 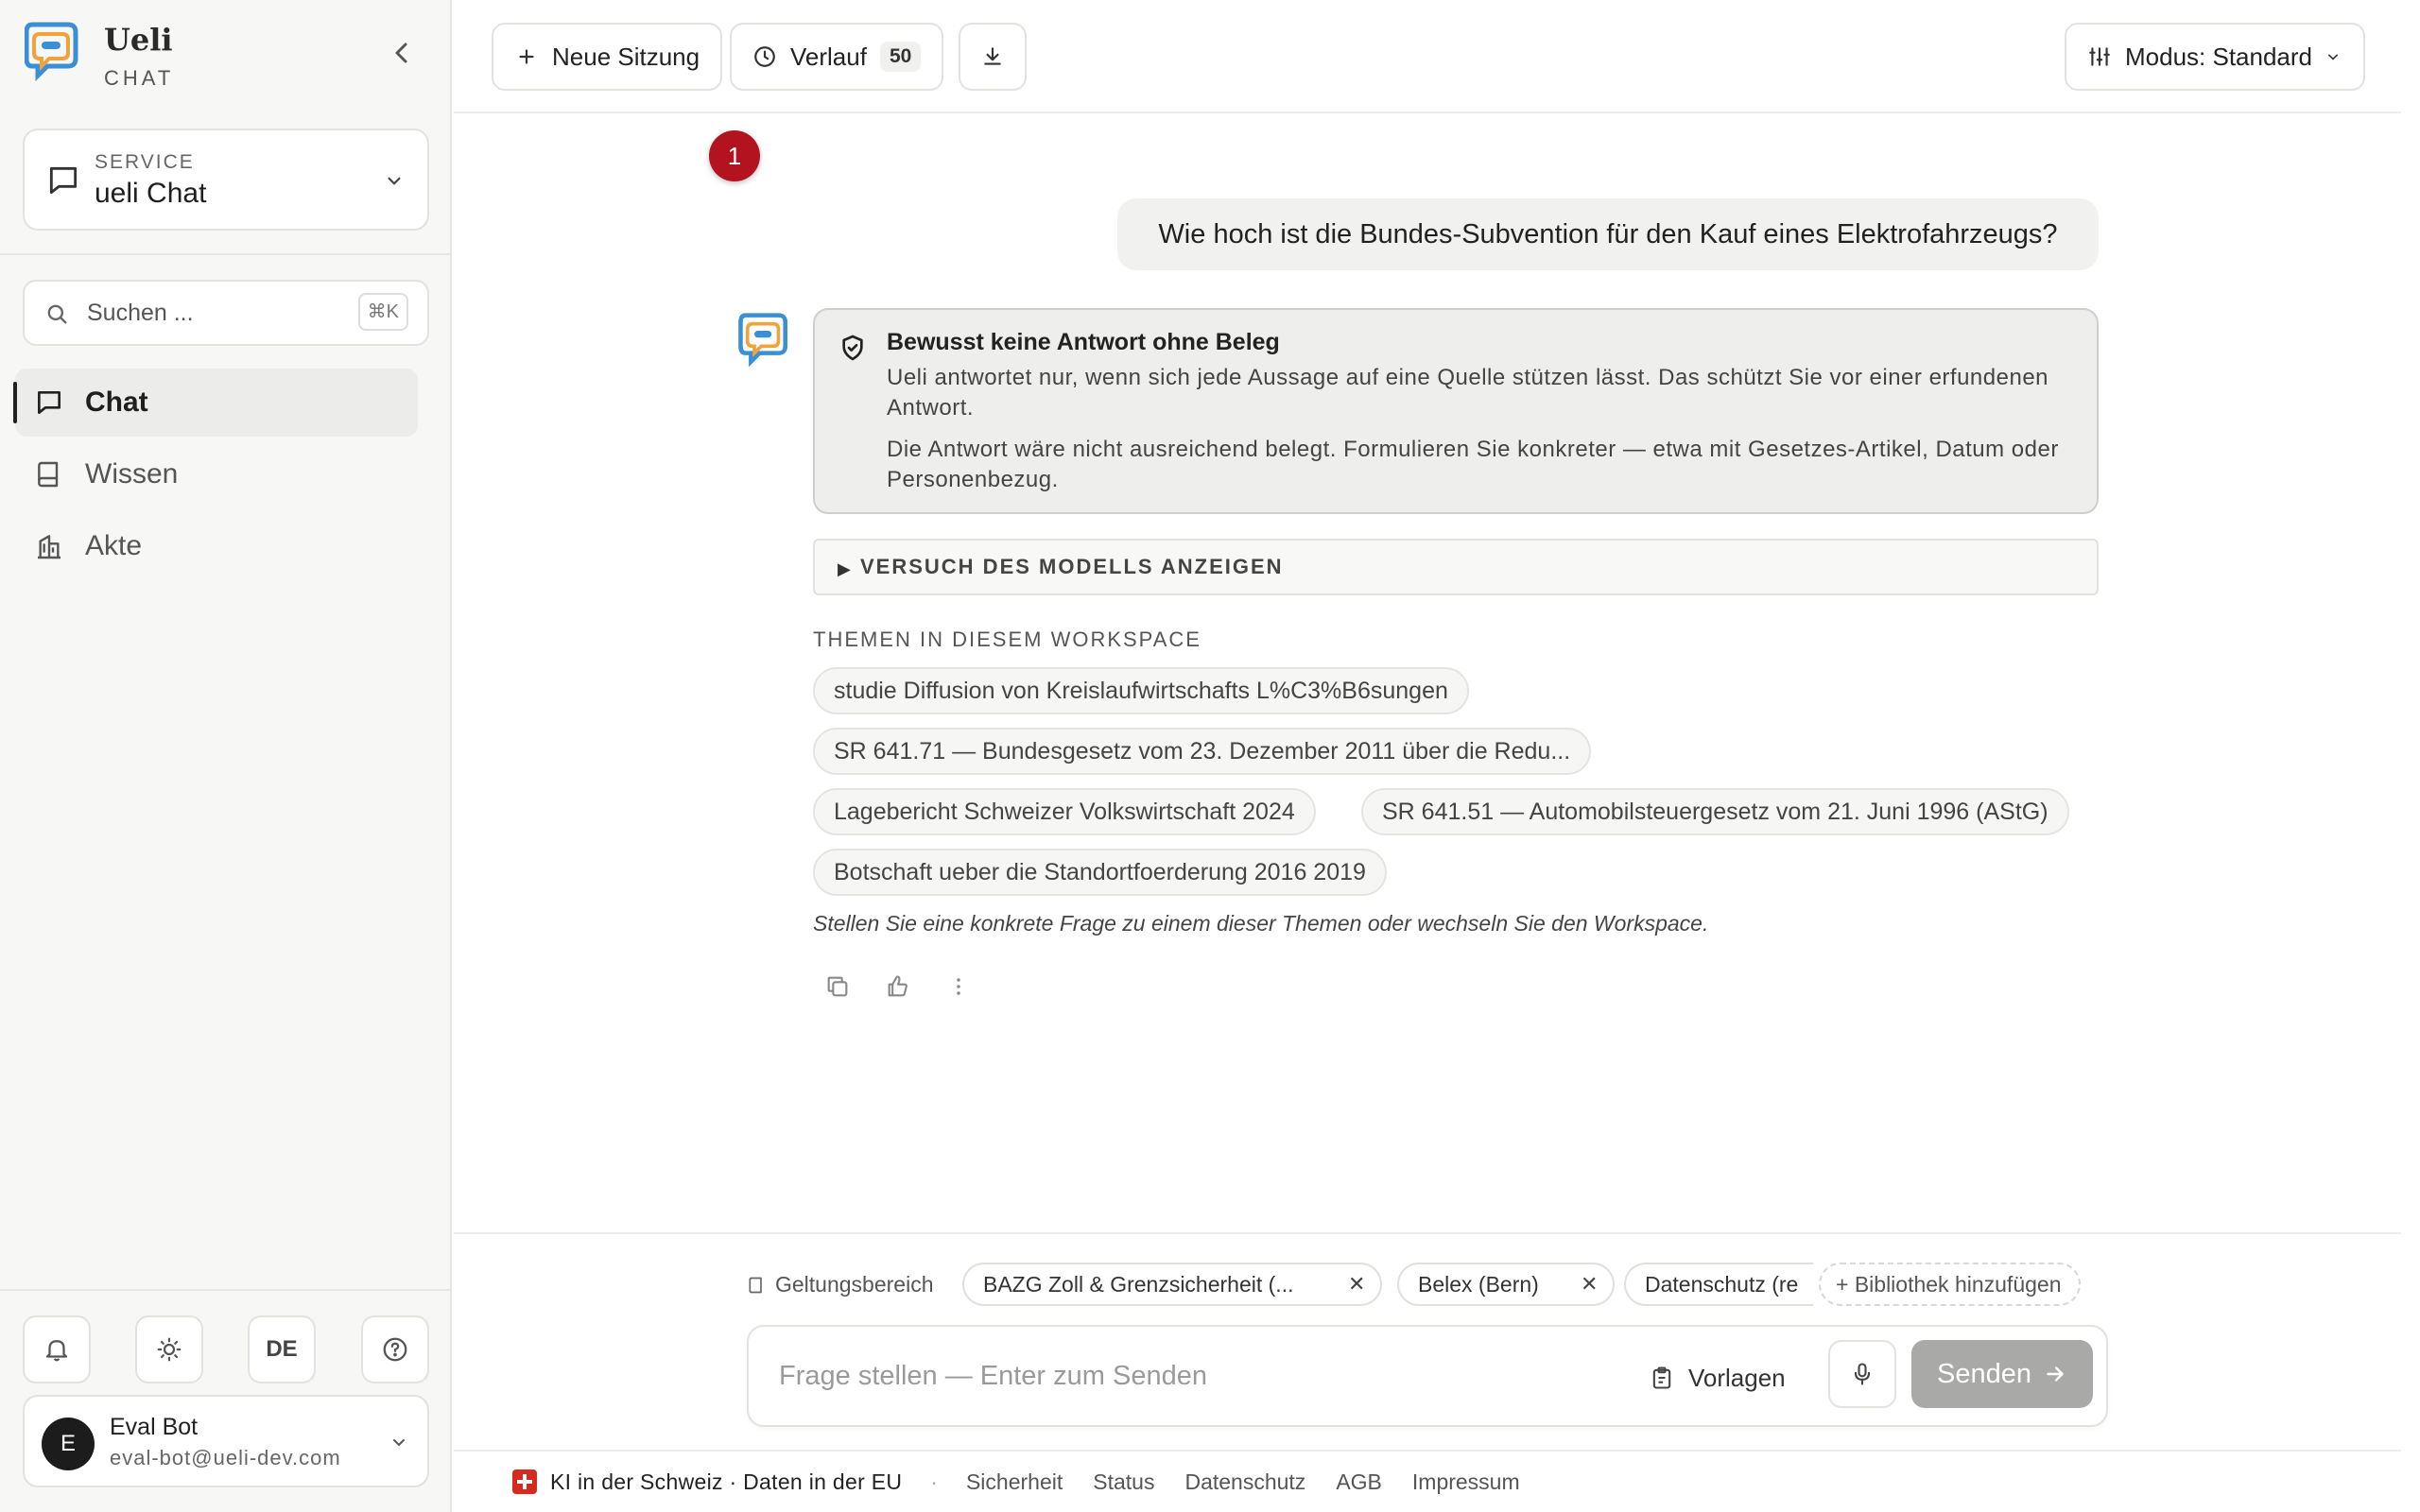 I want to click on mode-label: Modus: Standard, so click(x=2219, y=56).